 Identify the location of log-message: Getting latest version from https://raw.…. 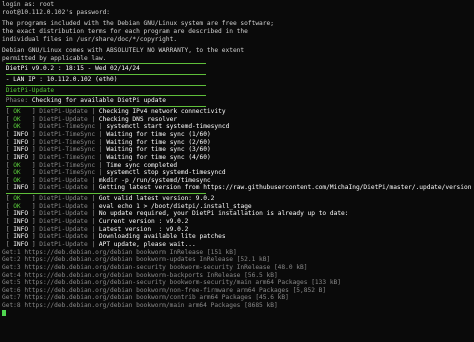
(285, 188).